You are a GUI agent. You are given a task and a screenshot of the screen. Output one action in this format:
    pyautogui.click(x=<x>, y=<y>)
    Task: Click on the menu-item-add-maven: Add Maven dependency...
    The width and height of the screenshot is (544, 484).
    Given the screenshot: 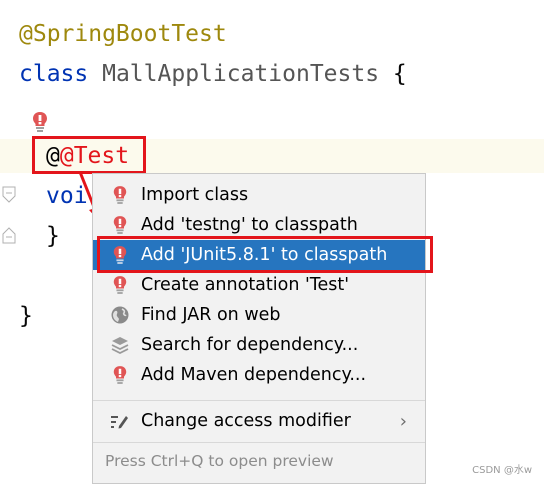 What is the action you would take?
    pyautogui.click(x=259, y=375)
    